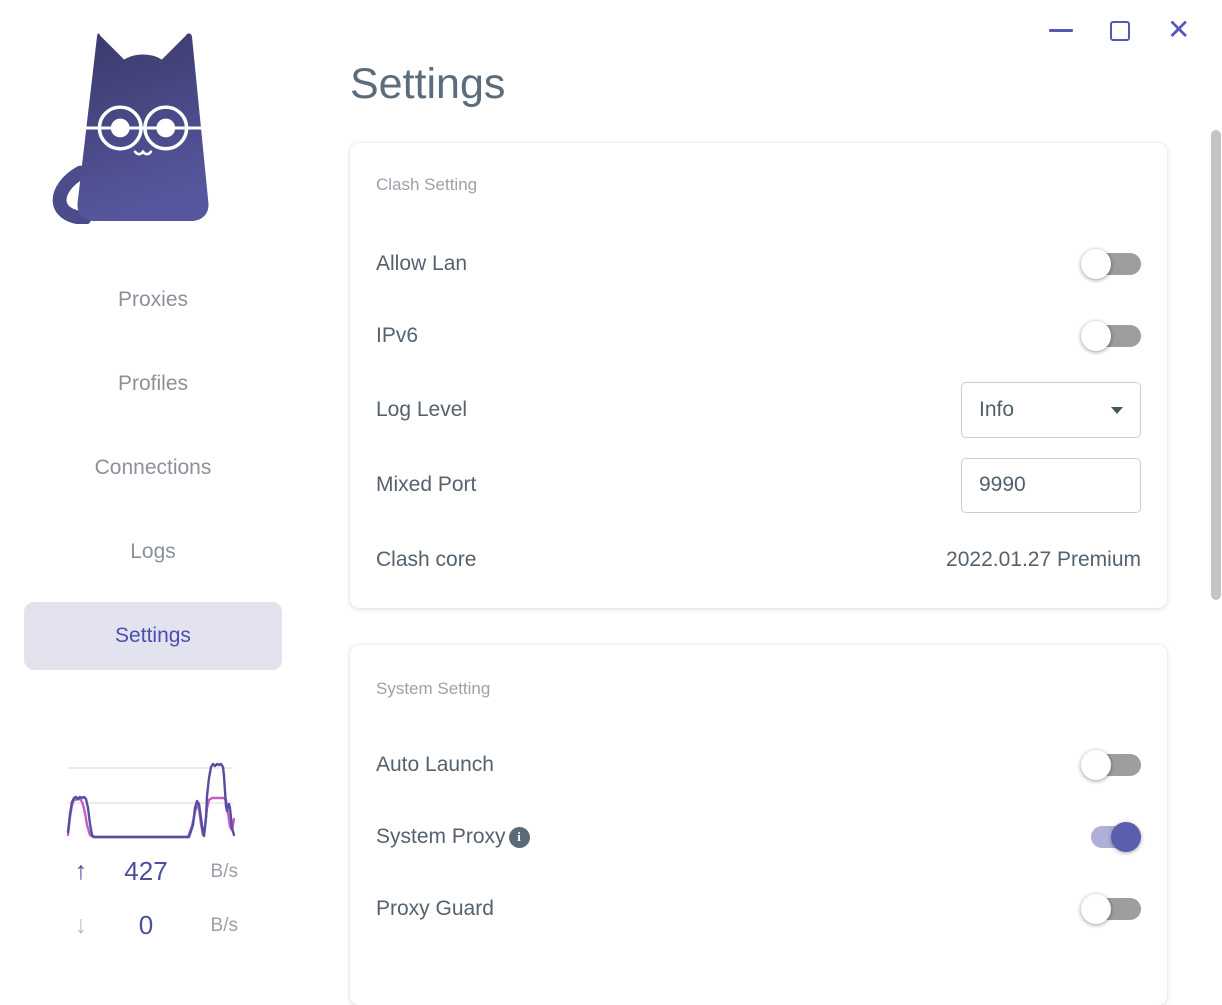 This screenshot has height=1005, width=1222. Describe the element at coordinates (150, 800) in the screenshot. I see `traffic-sparkline` at that location.